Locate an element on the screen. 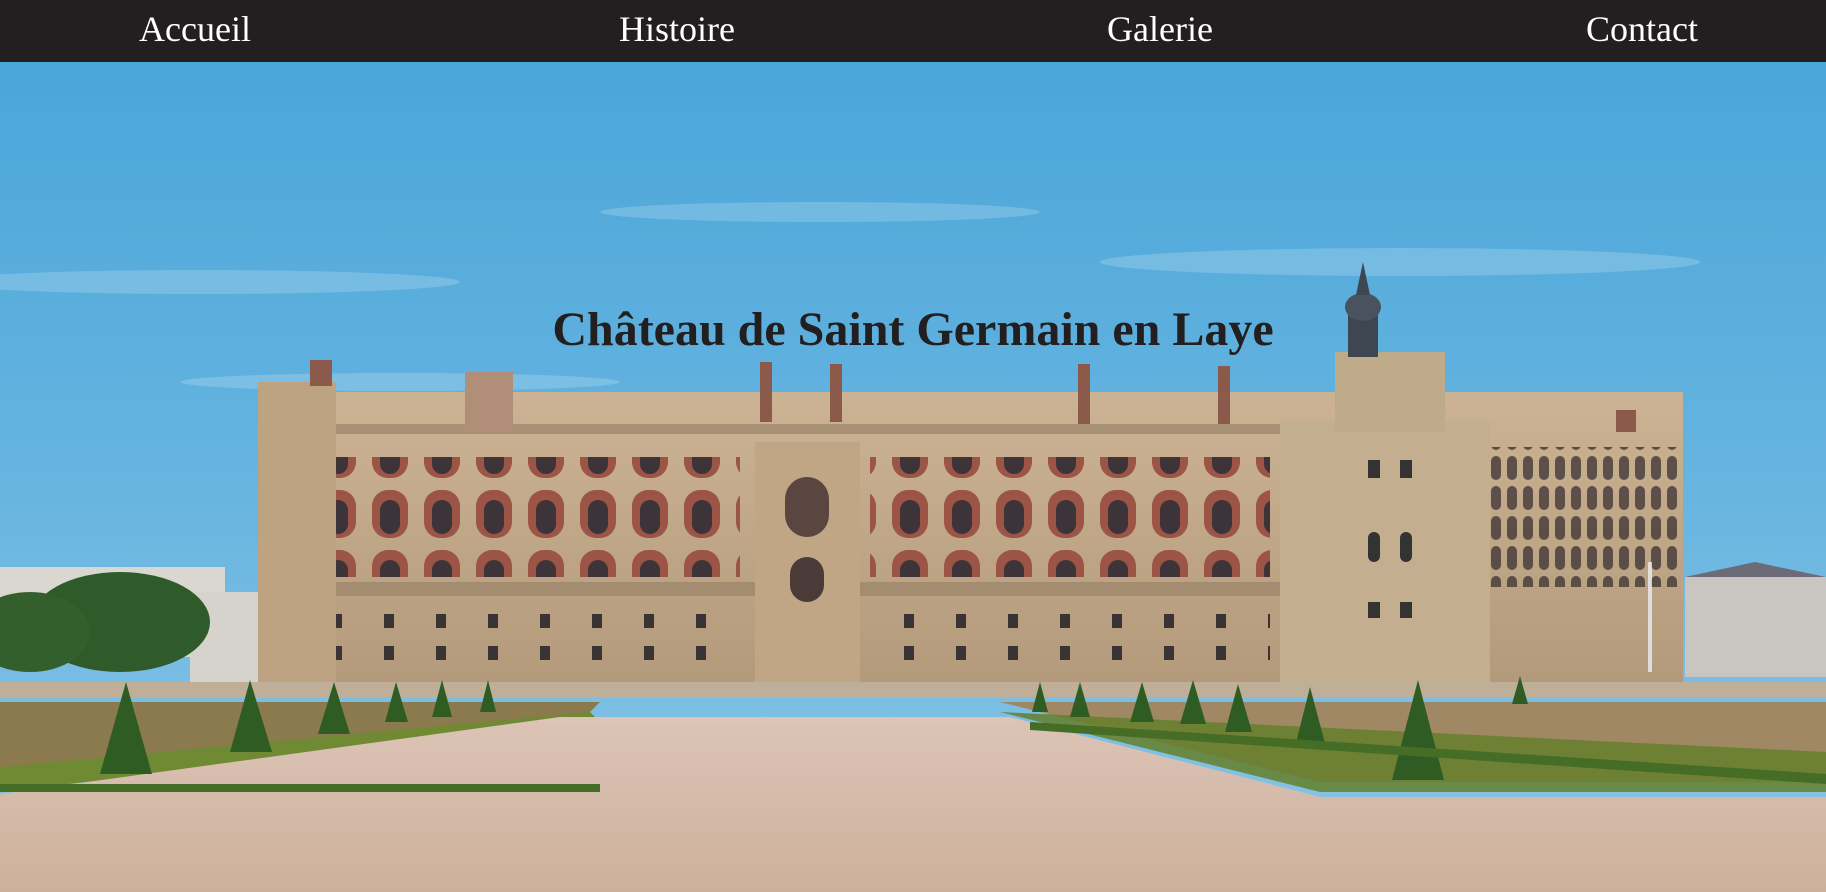  nav-link-contact: Contact is located at coordinates (1642, 29).